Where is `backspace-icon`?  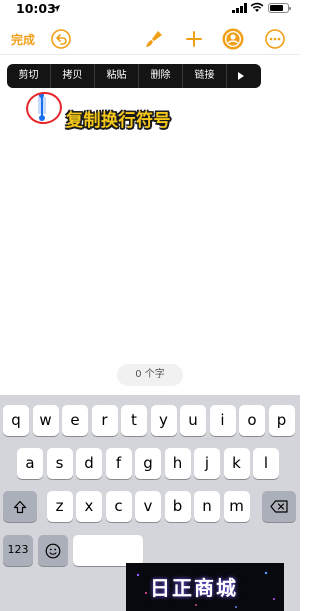 backspace-icon is located at coordinates (279, 506).